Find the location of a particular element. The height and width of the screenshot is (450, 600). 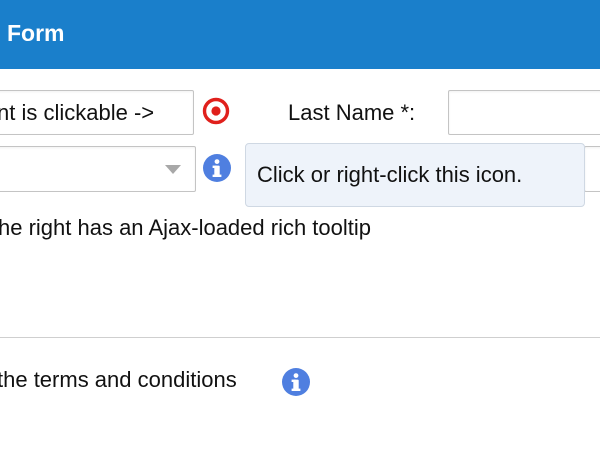

terms-info-icon is located at coordinates (296, 382).